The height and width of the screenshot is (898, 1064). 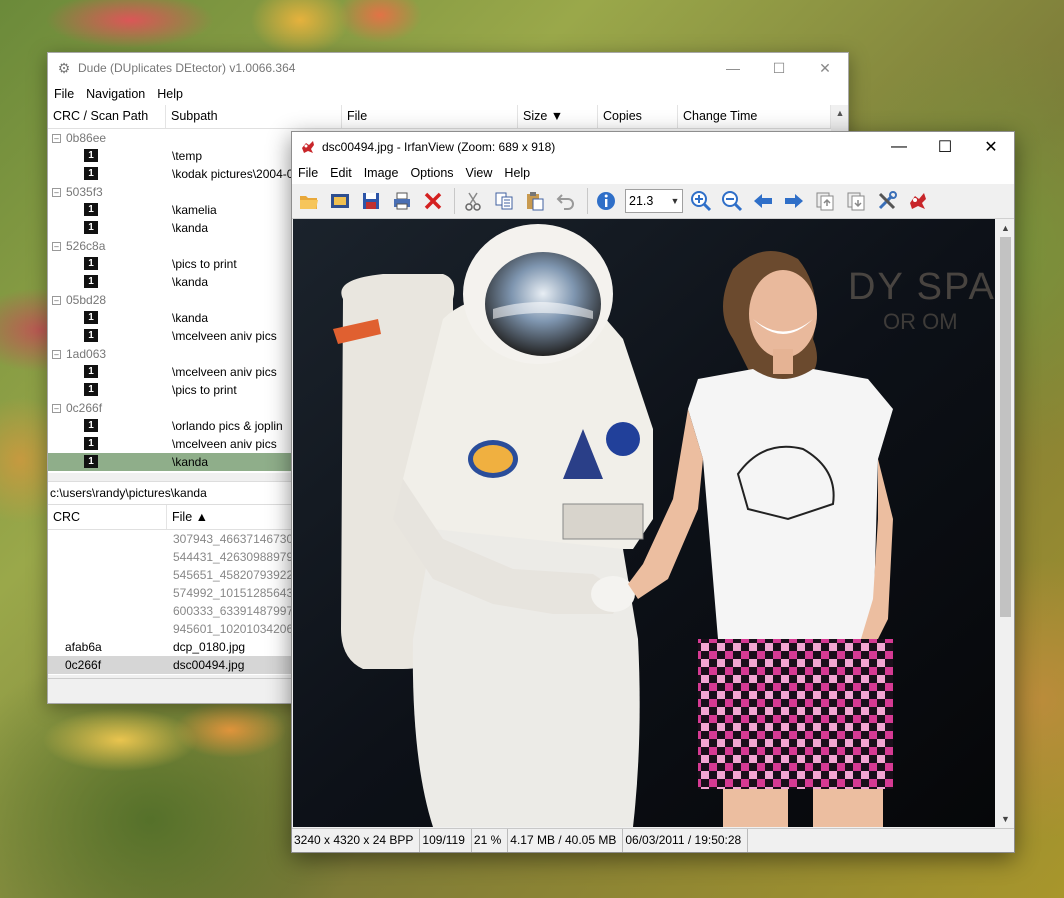 I want to click on col-subpath: Subpath, so click(x=254, y=116).